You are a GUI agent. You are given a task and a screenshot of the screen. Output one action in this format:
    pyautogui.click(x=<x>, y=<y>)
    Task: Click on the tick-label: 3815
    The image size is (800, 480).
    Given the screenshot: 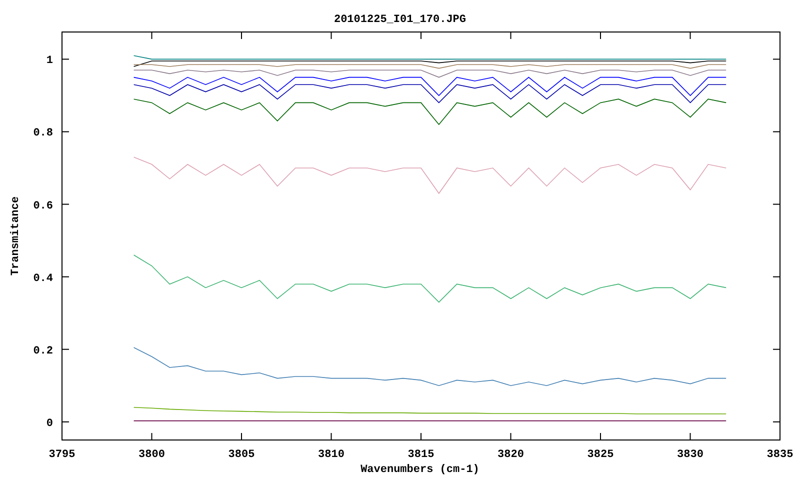 What is the action you would take?
    pyautogui.click(x=421, y=455)
    